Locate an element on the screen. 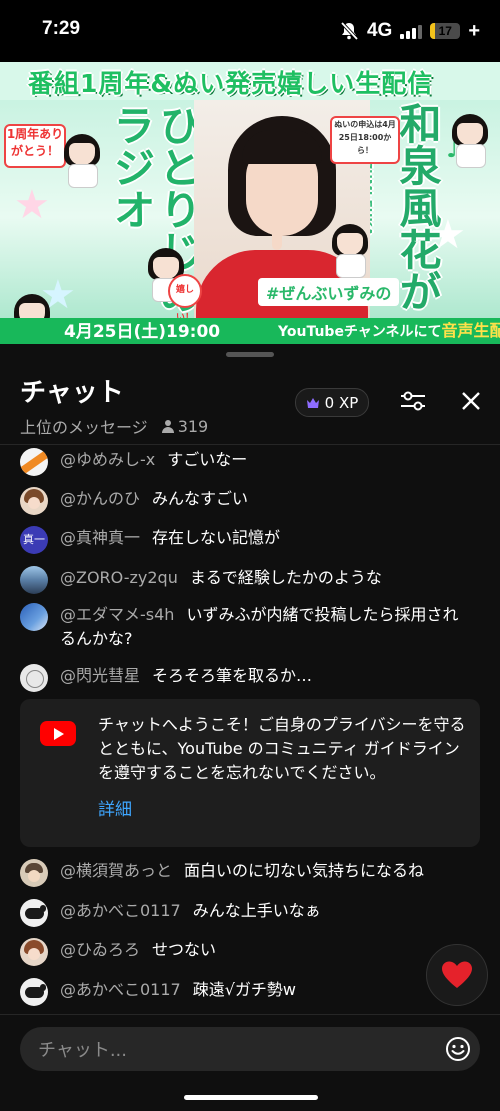 The width and height of the screenshot is (500, 1111). message-text: まるで経験したかのような is located at coordinates (285, 577).